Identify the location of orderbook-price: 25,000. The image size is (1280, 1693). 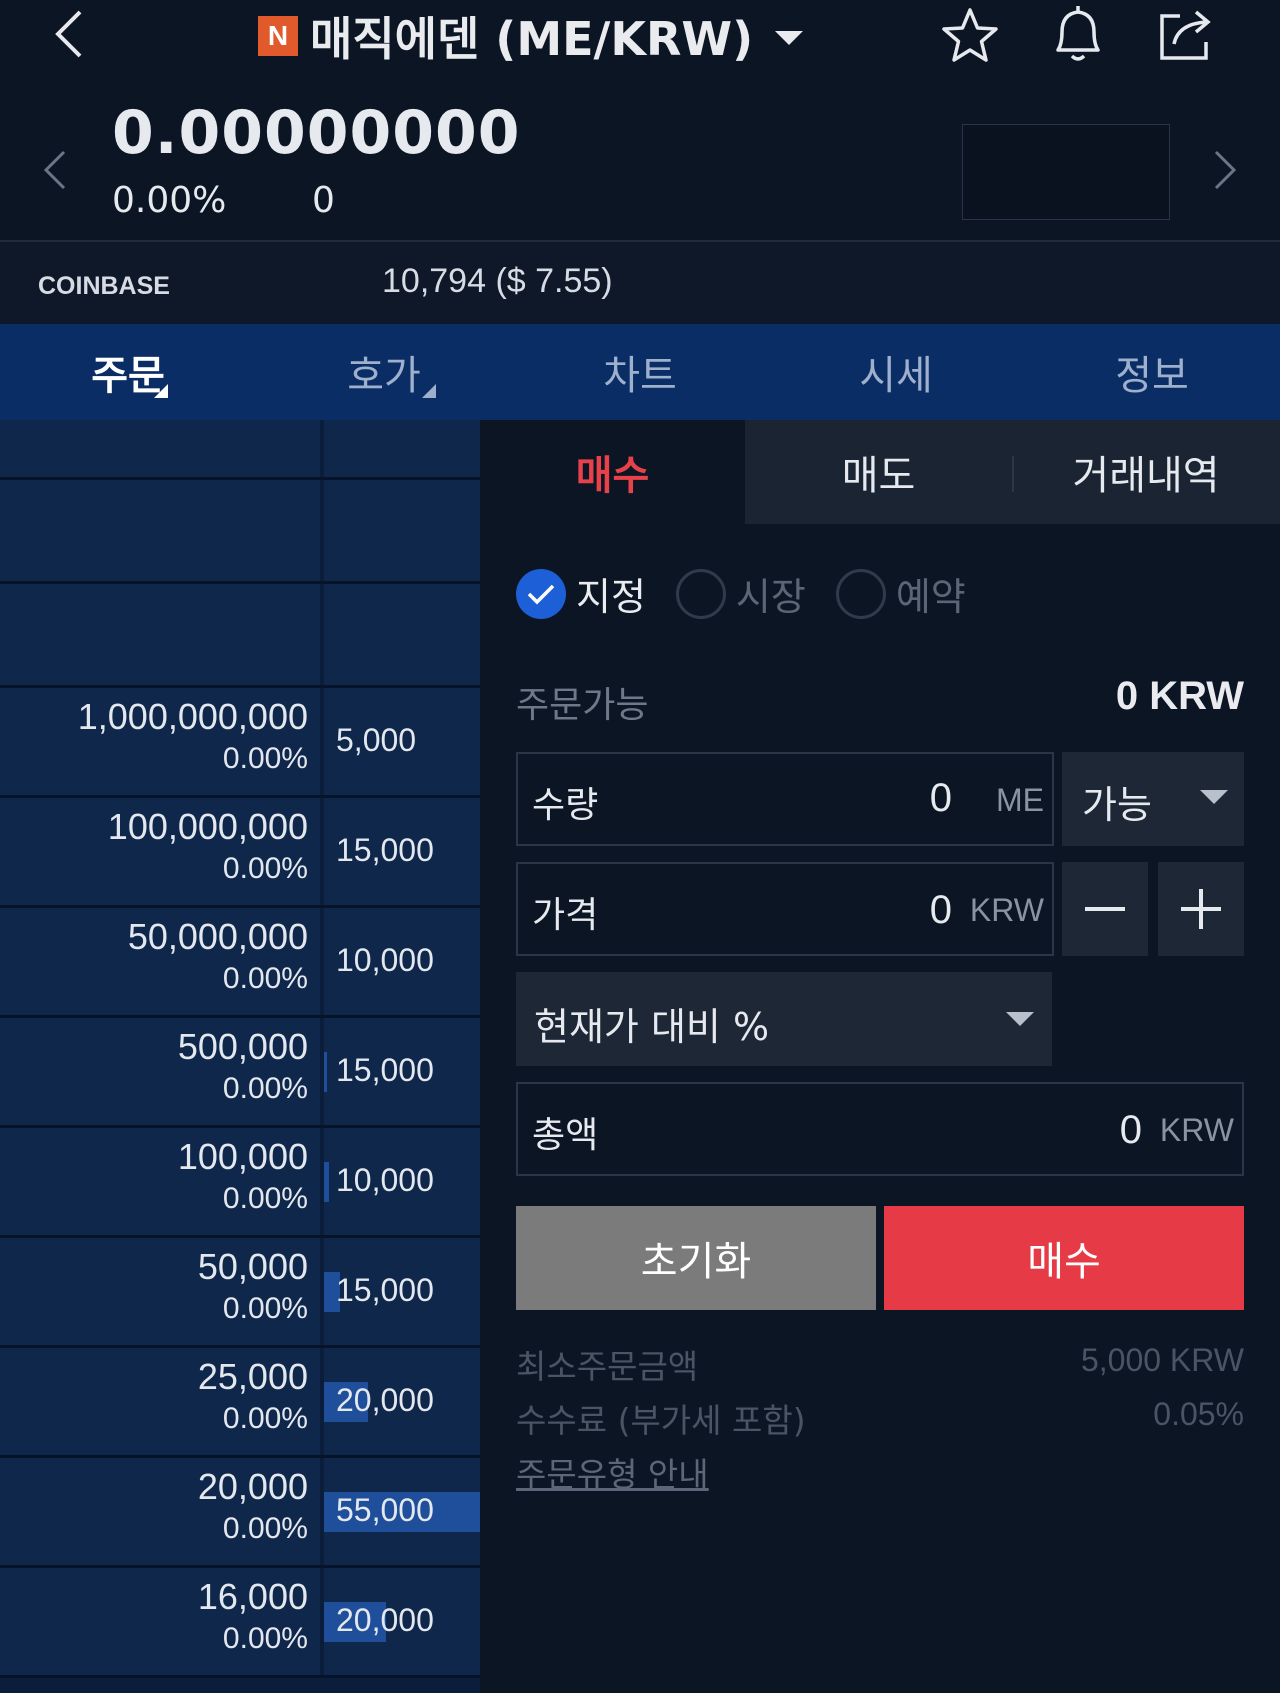
(252, 1376).